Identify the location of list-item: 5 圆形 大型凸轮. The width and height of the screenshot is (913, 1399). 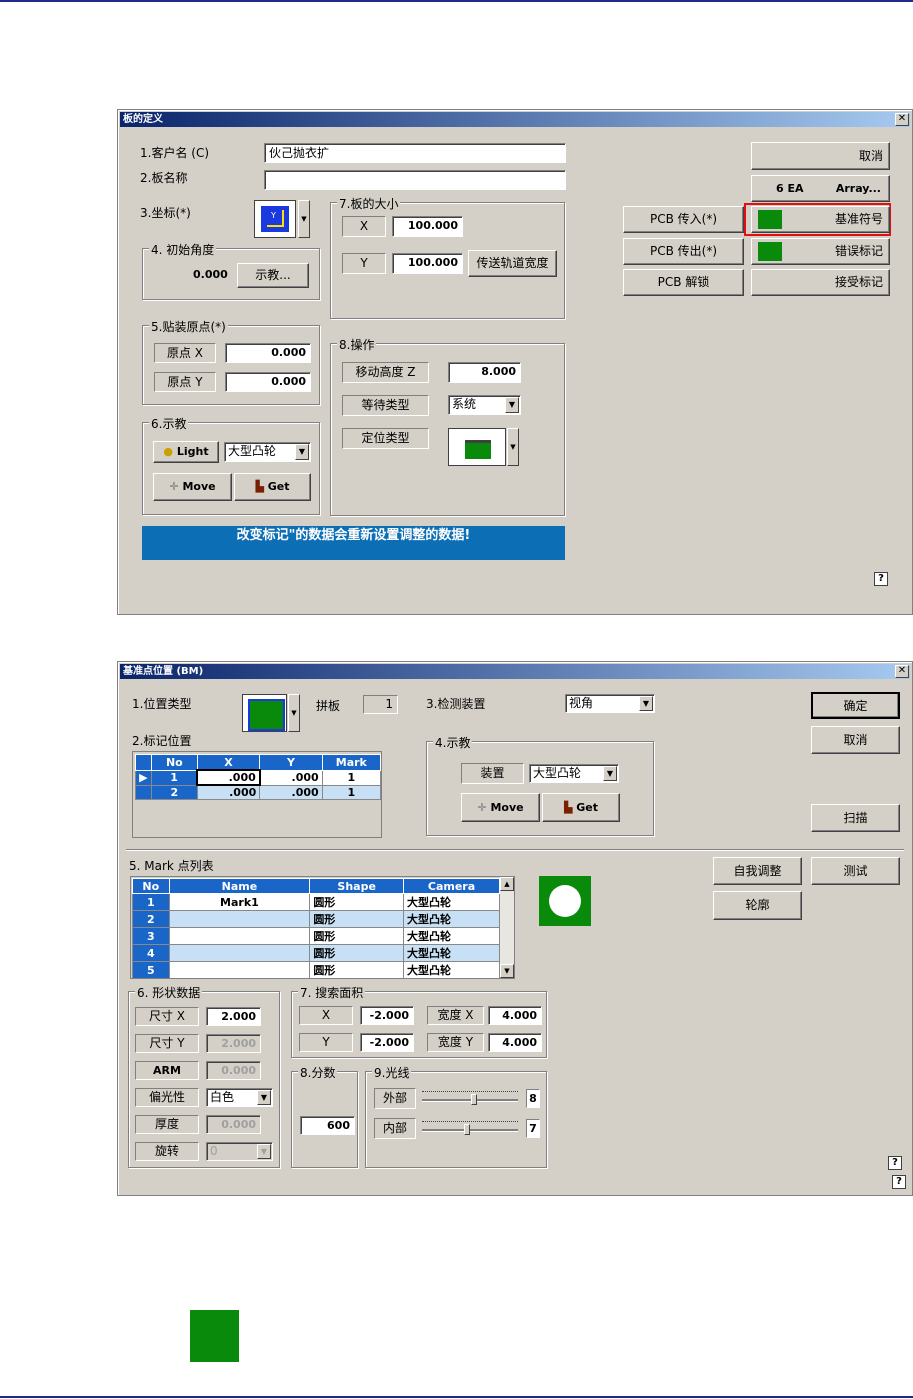
(316, 969).